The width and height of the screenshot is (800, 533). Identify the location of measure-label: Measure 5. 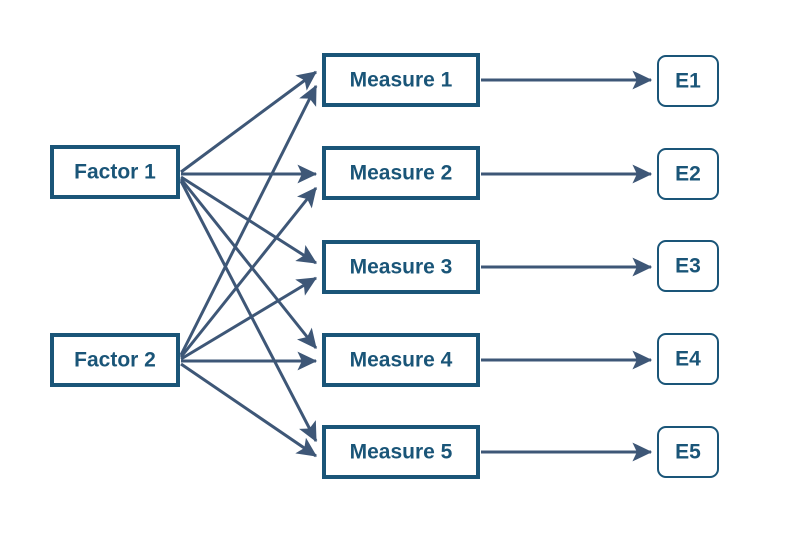
(401, 452).